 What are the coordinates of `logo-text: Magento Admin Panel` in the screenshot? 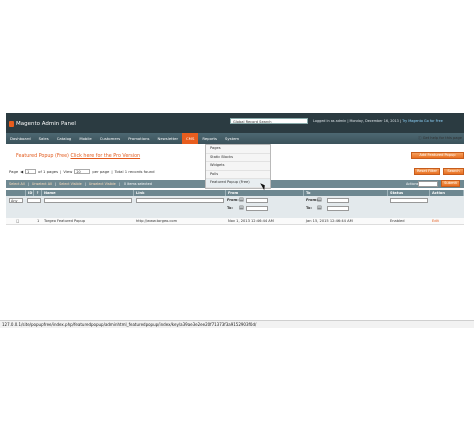 It's located at (46, 124).